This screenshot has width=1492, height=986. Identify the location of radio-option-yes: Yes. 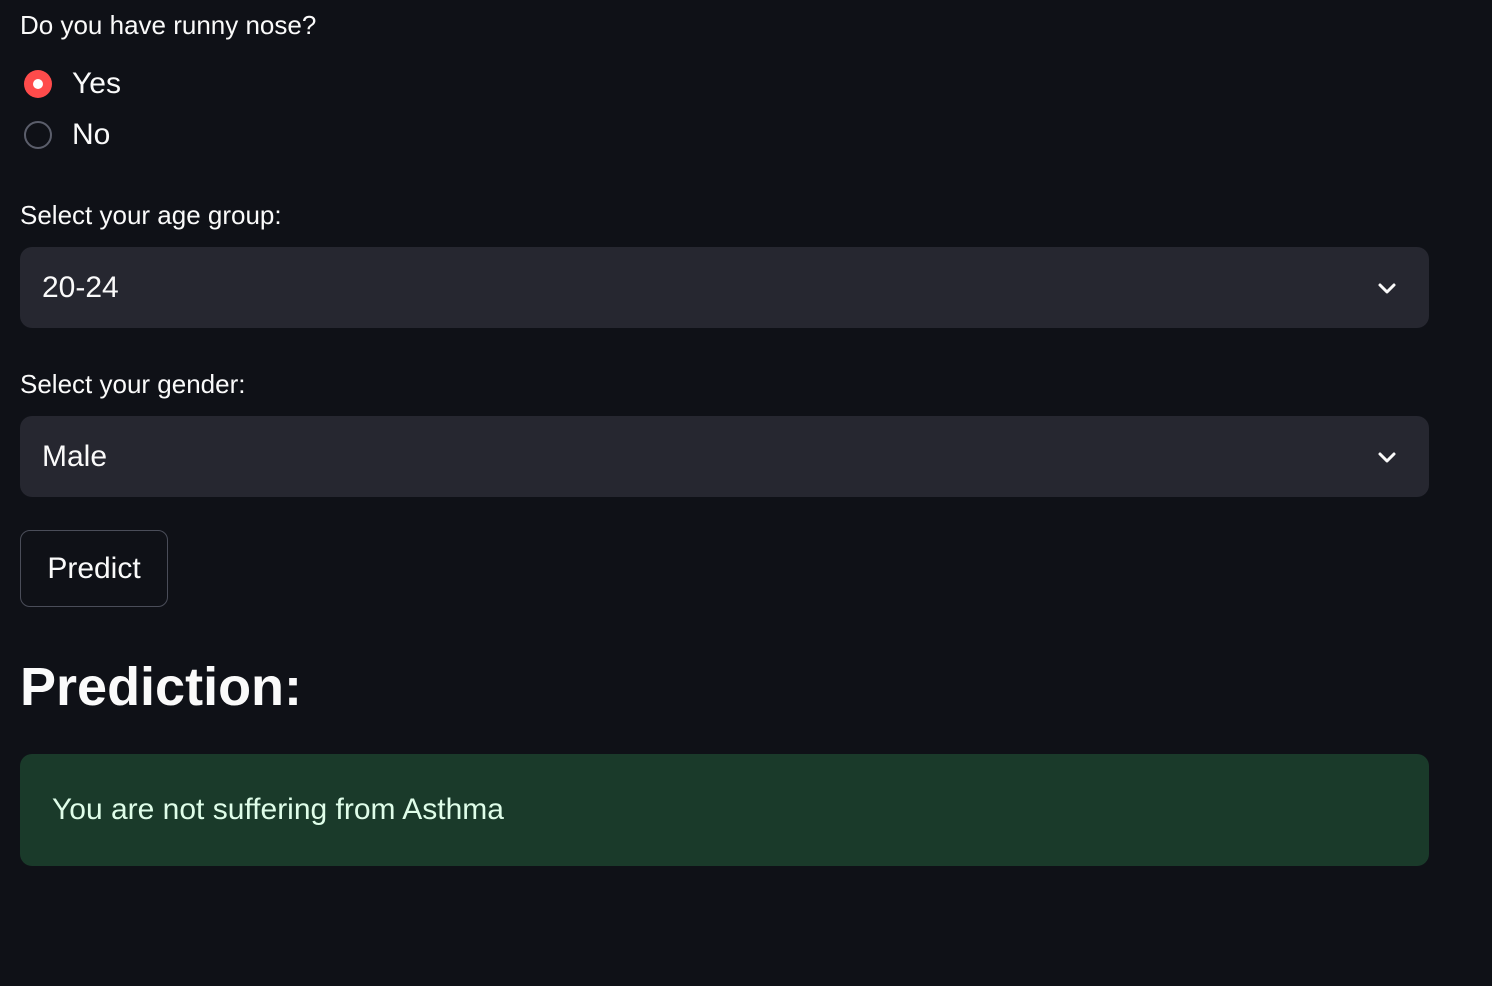
(72, 84).